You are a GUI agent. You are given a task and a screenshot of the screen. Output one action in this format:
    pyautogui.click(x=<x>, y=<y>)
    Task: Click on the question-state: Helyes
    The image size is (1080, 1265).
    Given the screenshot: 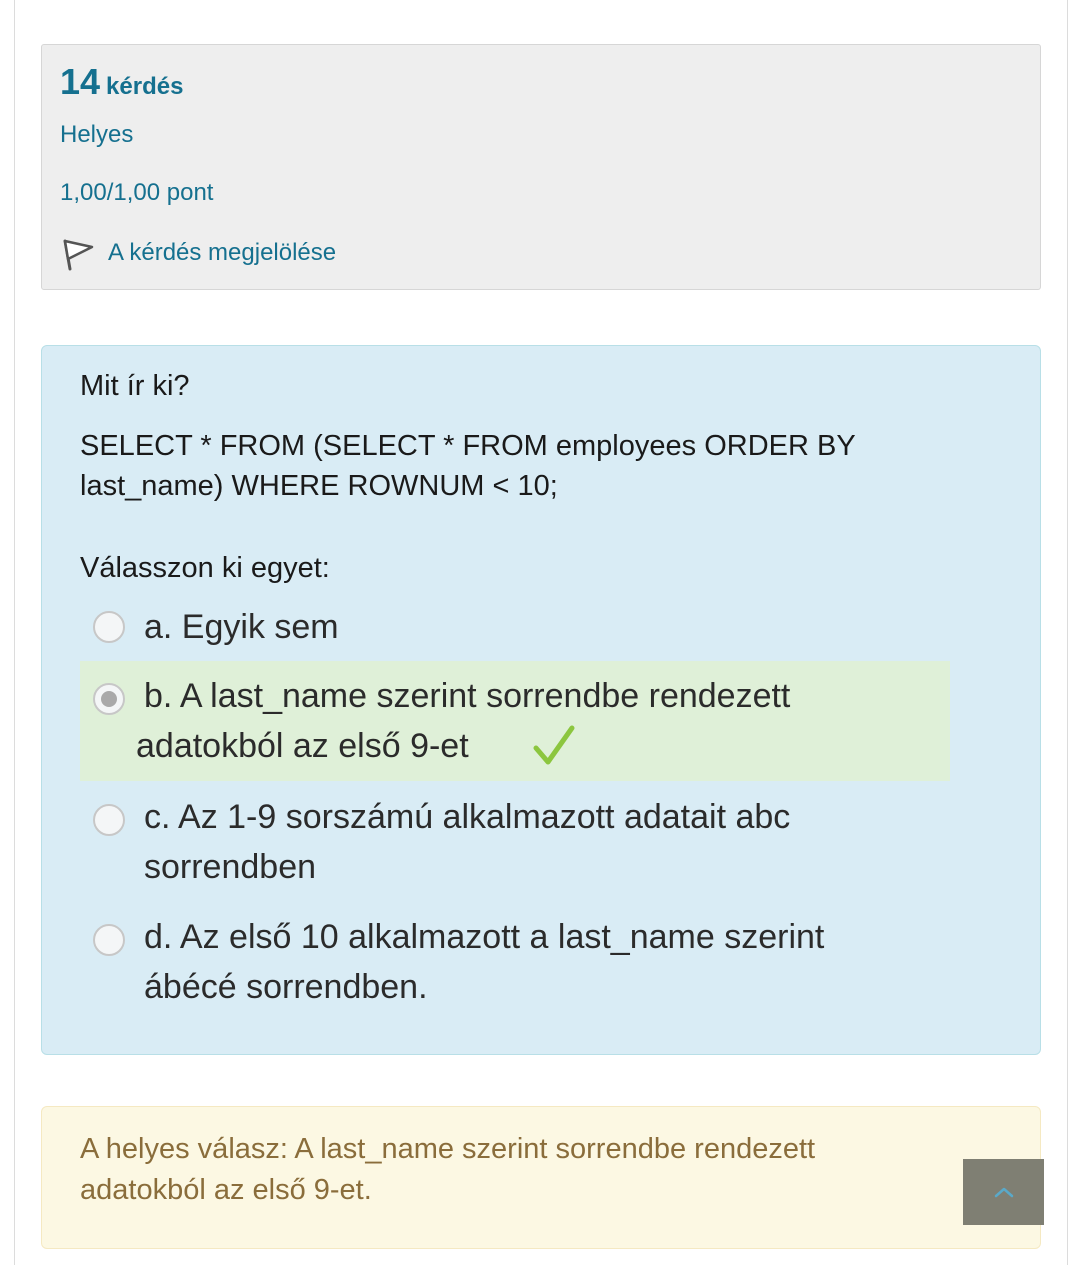 What is the action you would take?
    pyautogui.click(x=97, y=134)
    